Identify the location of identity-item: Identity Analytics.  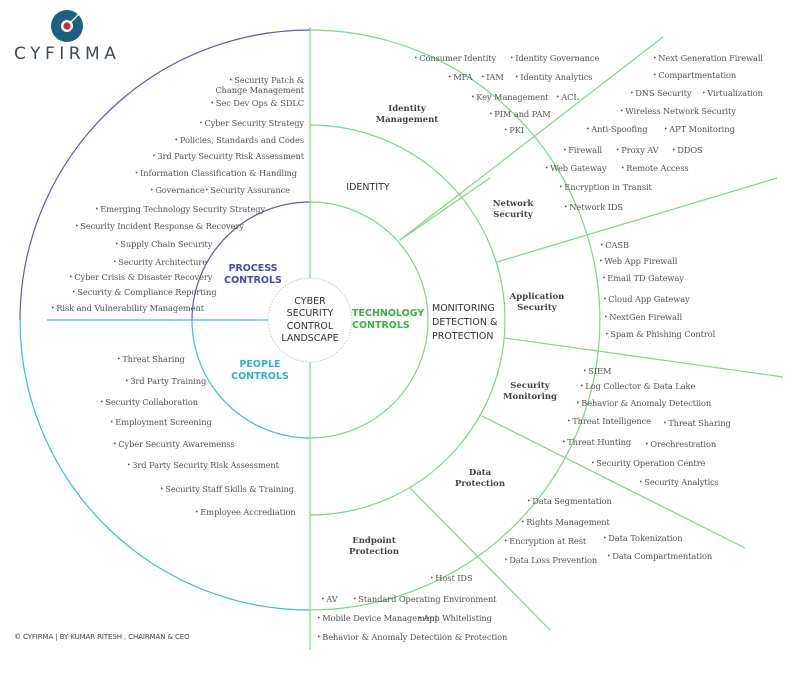
(553, 77).